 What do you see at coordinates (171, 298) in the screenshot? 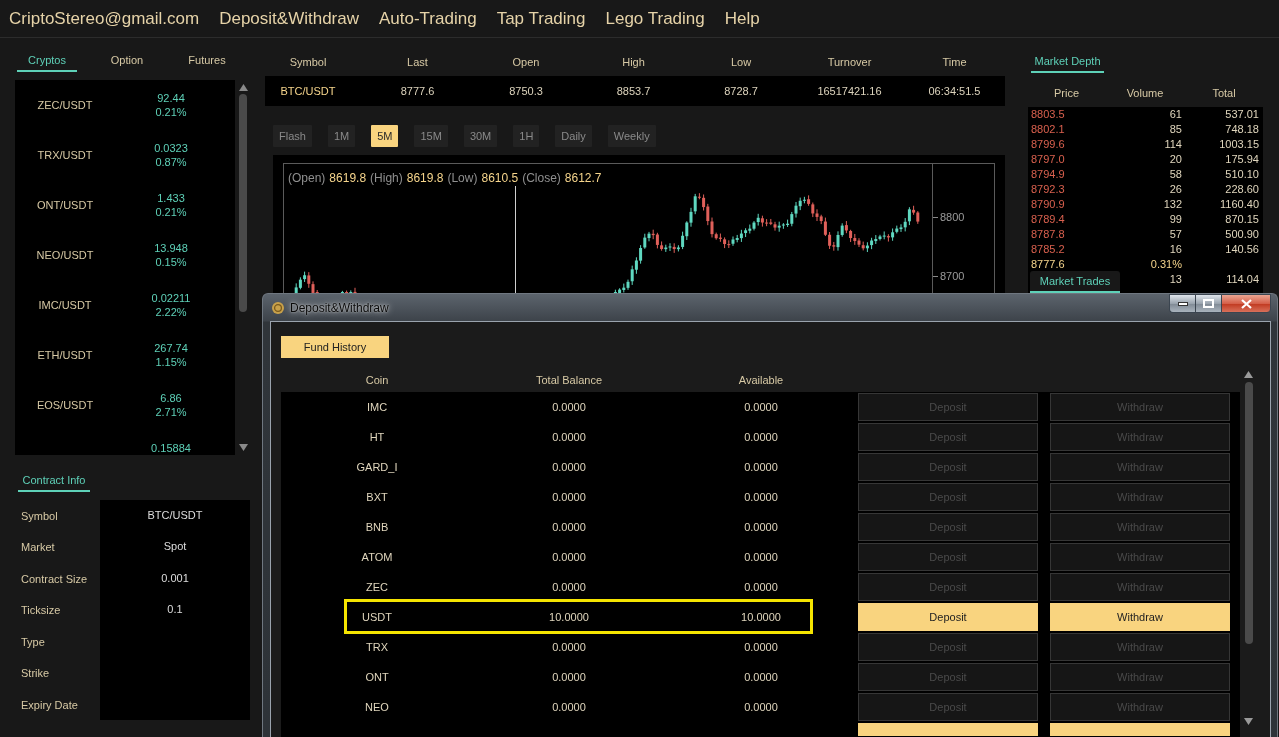
I see `price-value: 0.02211` at bounding box center [171, 298].